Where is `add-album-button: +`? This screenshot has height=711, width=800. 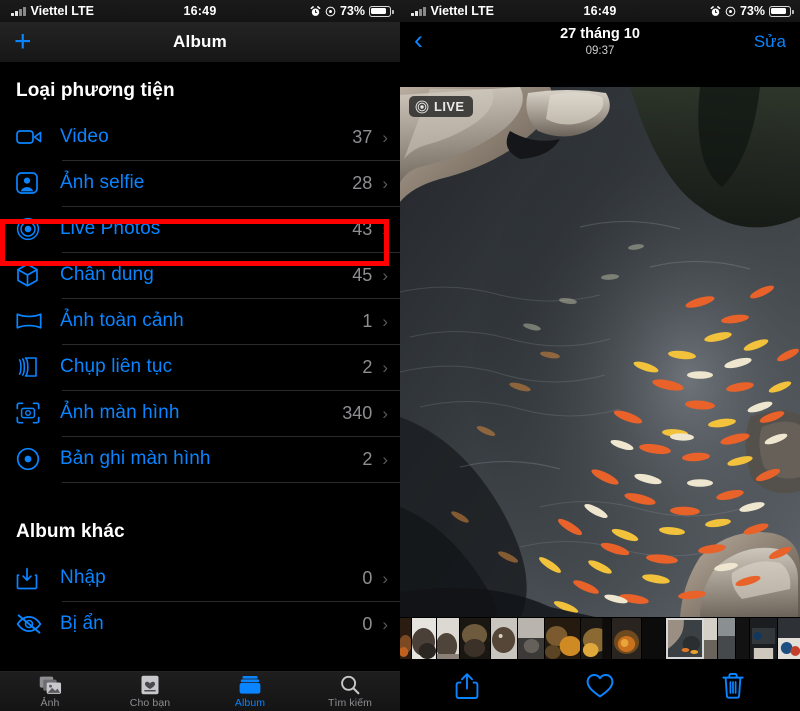 add-album-button: + is located at coordinates (23, 42).